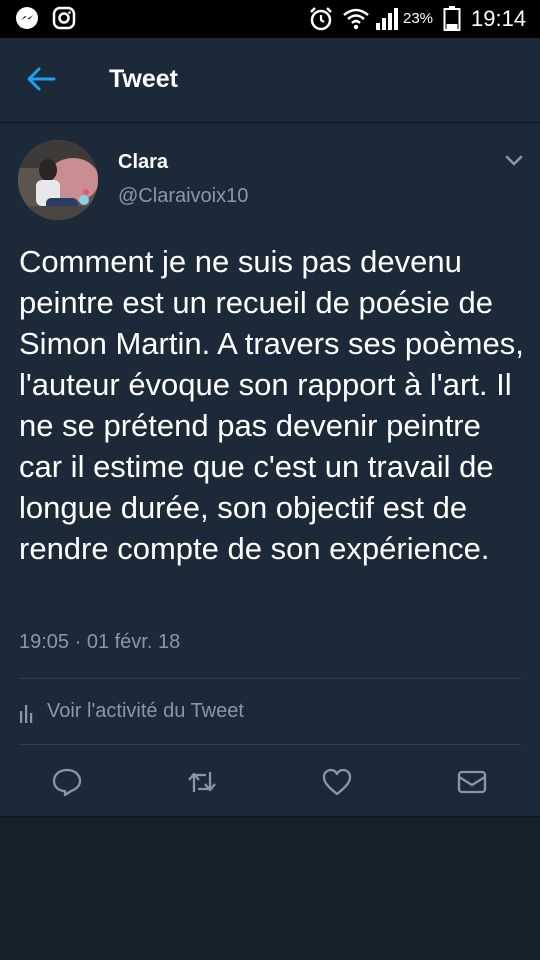 Image resolution: width=540 pixels, height=960 pixels. What do you see at coordinates (64, 20) in the screenshot?
I see `instagram-icon` at bounding box center [64, 20].